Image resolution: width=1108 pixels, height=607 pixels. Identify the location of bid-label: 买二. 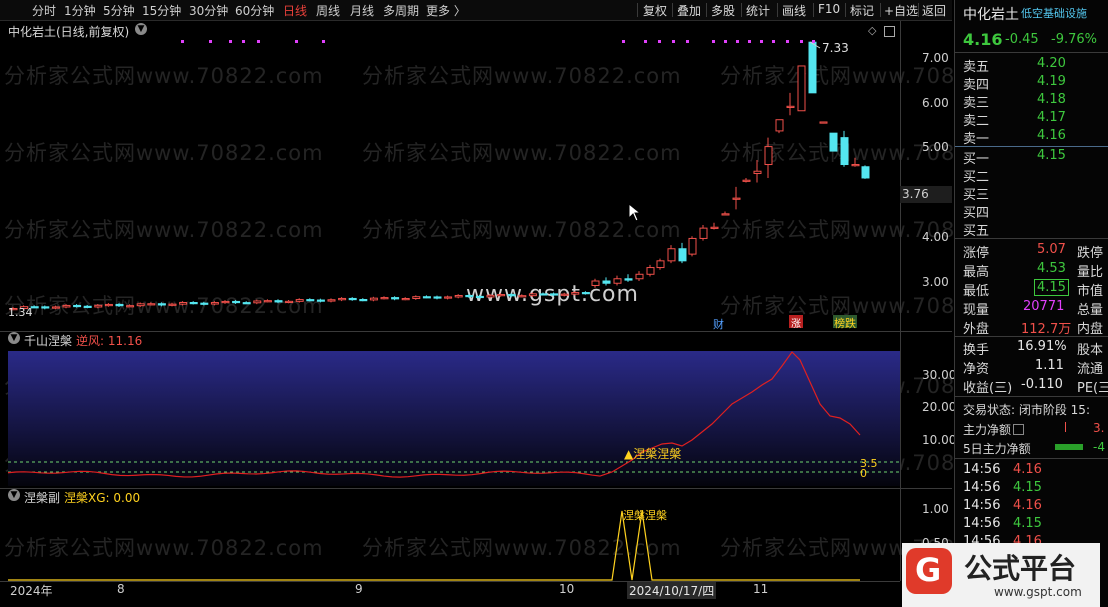
(976, 177).